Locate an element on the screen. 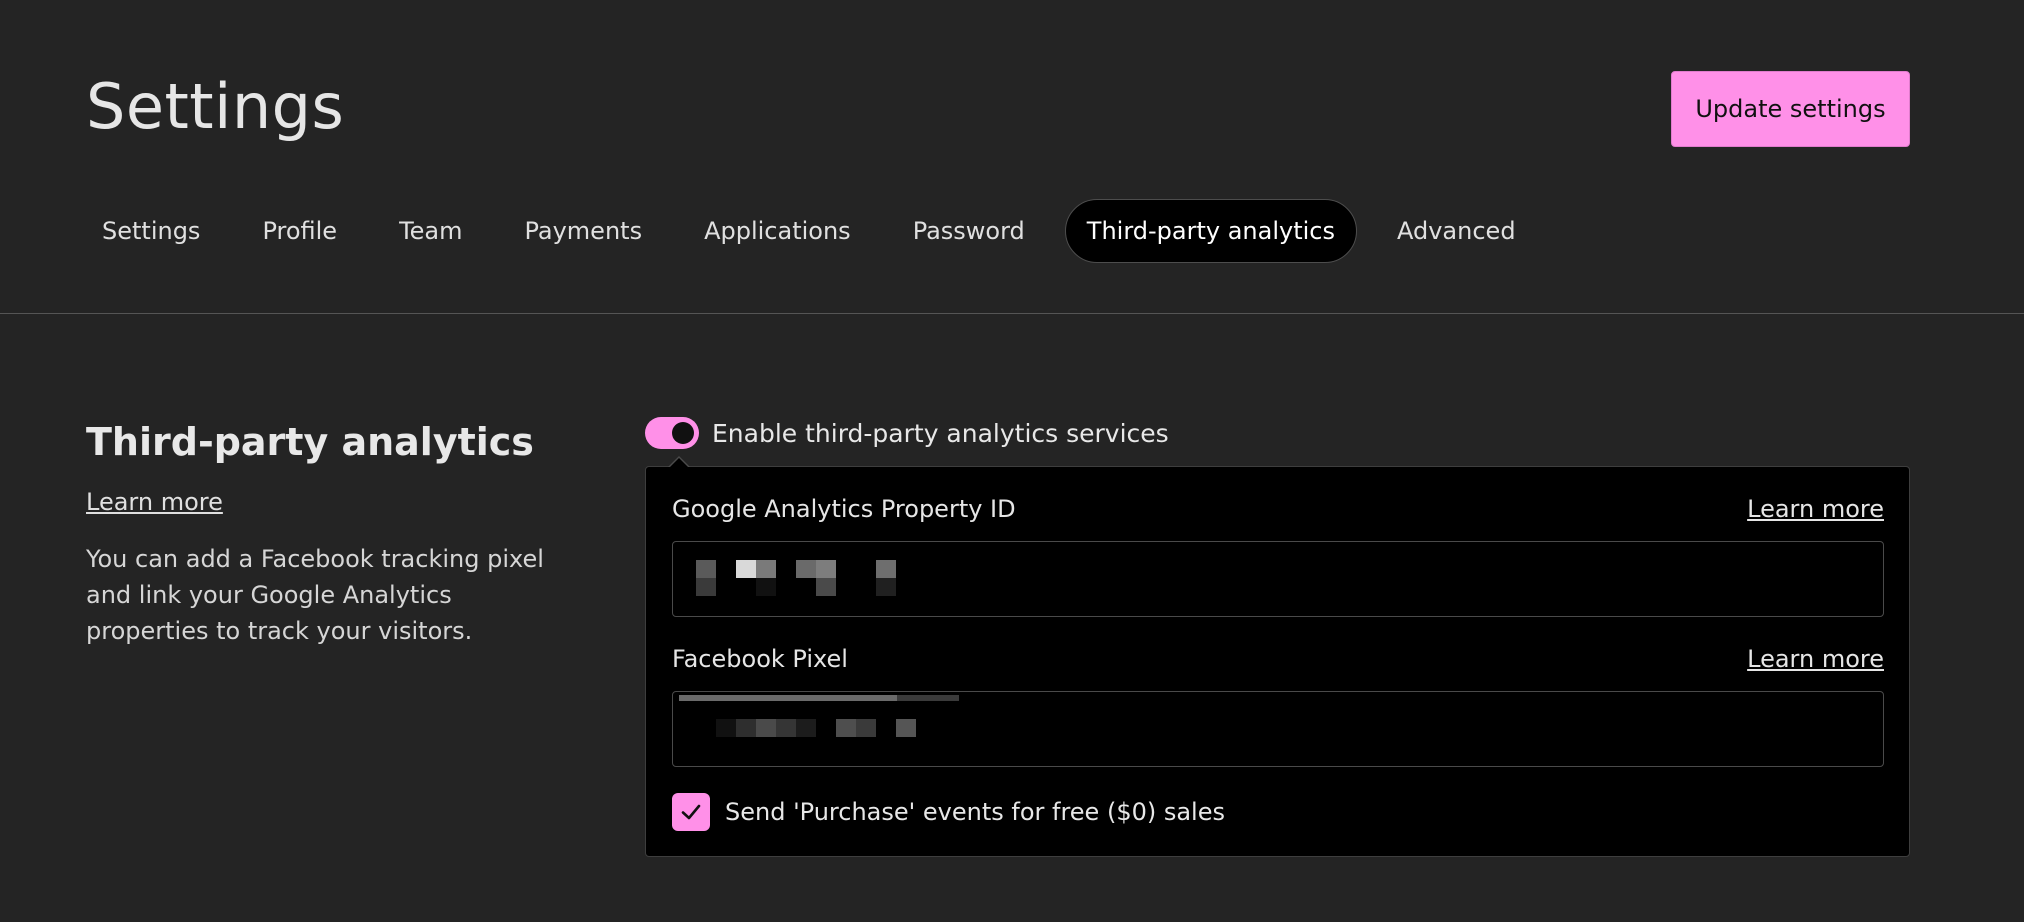 Image resolution: width=2024 pixels, height=922 pixels. tab-settings: Settings is located at coordinates (151, 231).